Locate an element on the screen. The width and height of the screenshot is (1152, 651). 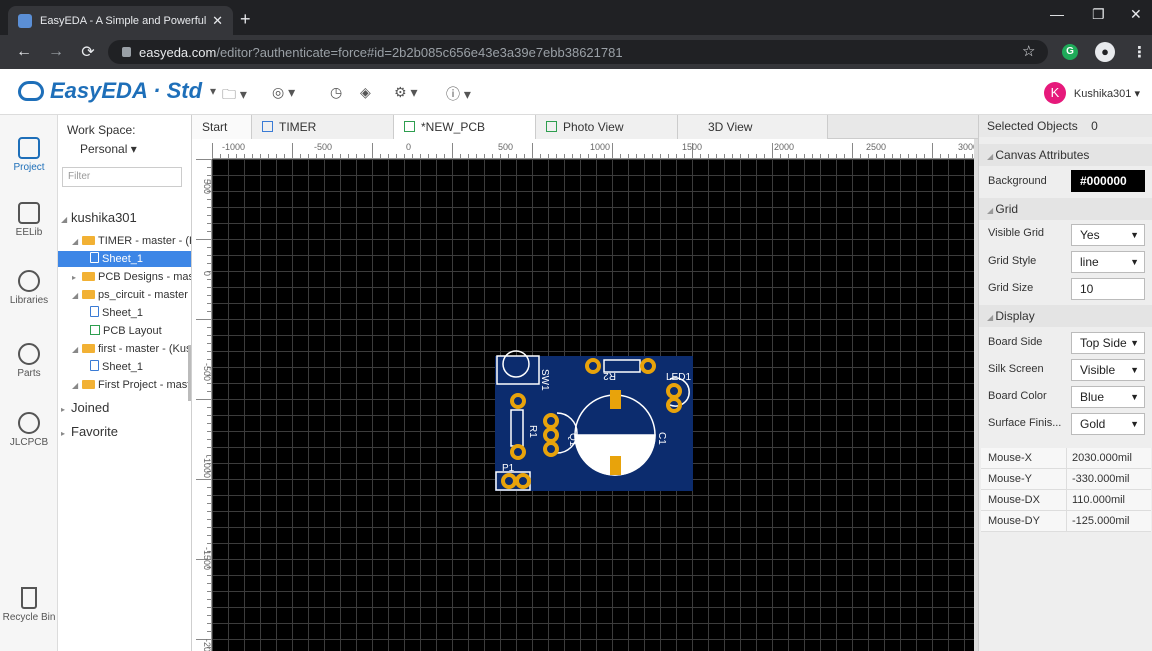
view-menu-icon: ◎ ▾ is located at coordinates (283, 92).